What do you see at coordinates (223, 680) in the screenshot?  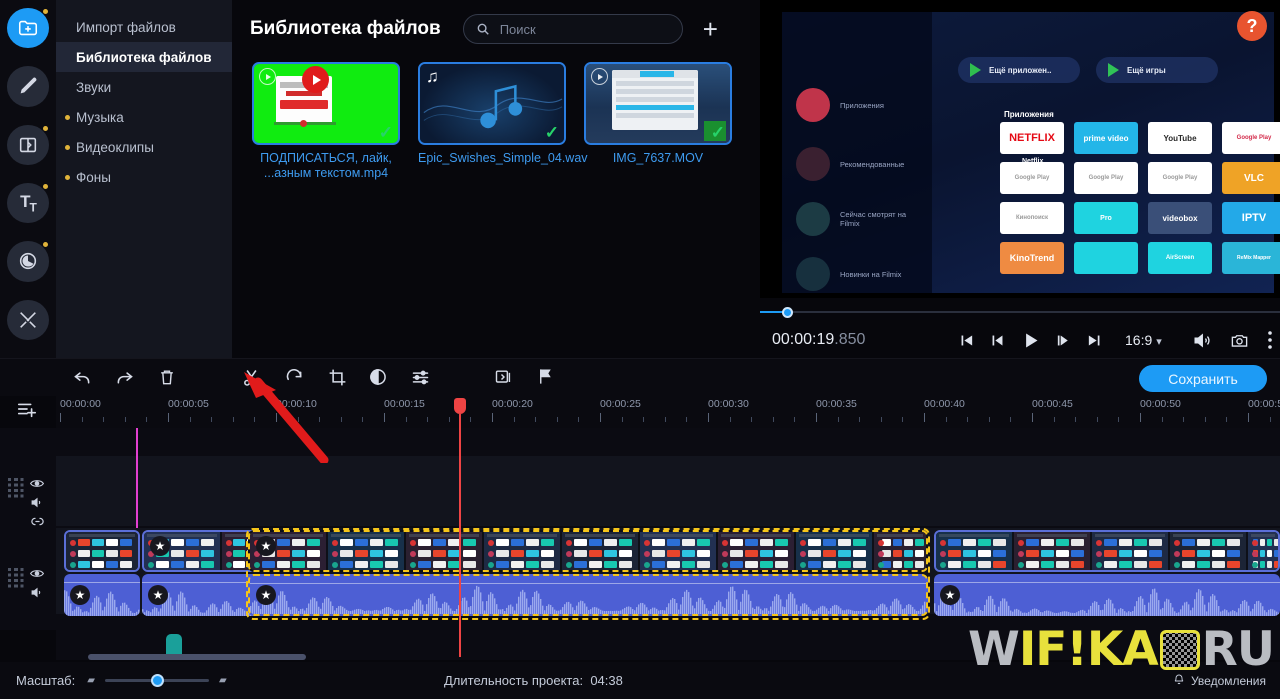 I see `zoom-in-icon: ▰` at bounding box center [223, 680].